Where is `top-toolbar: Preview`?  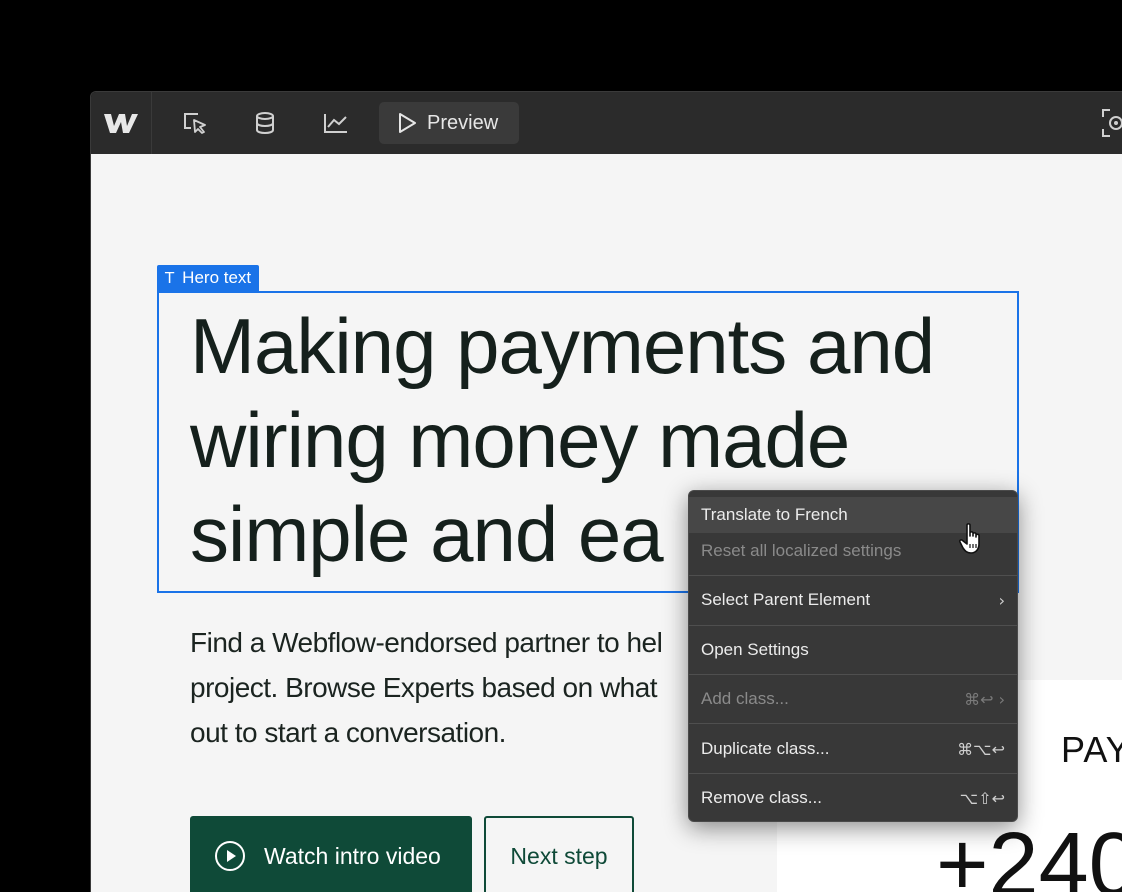 top-toolbar: Preview is located at coordinates (606, 123).